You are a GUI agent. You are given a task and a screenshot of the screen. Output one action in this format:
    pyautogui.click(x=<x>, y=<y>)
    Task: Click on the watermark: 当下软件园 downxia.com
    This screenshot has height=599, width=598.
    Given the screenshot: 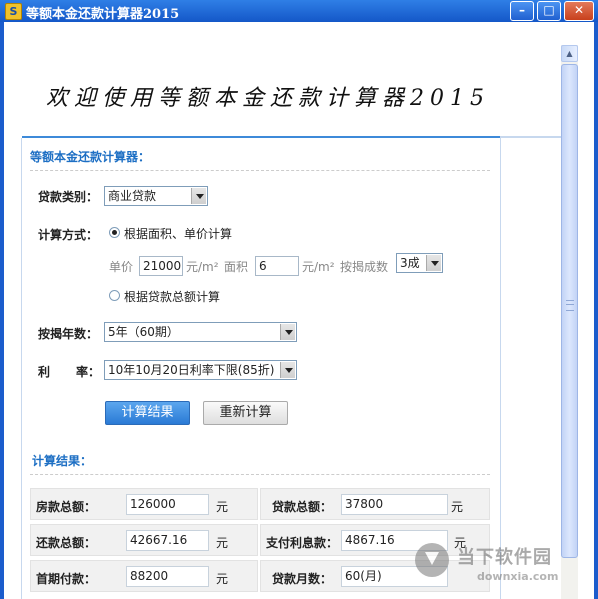 What is the action you would take?
    pyautogui.click(x=505, y=567)
    